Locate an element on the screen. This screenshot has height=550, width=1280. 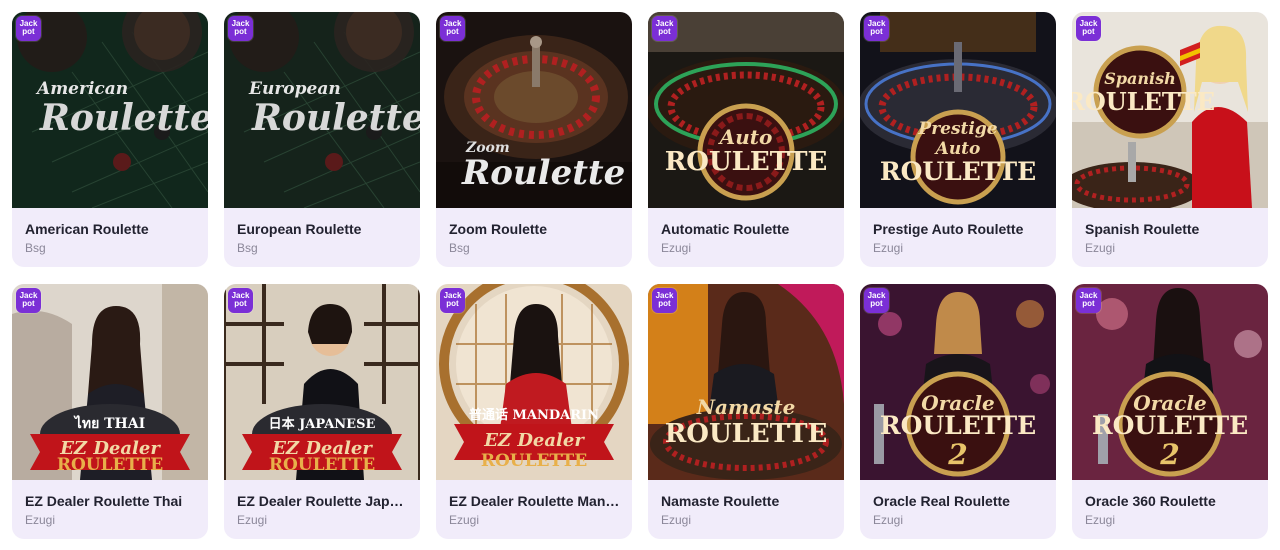
game-thumbnail: ไทย THAI EZ Dealer ROULETTE Jack pot is located at coordinates (110, 382).